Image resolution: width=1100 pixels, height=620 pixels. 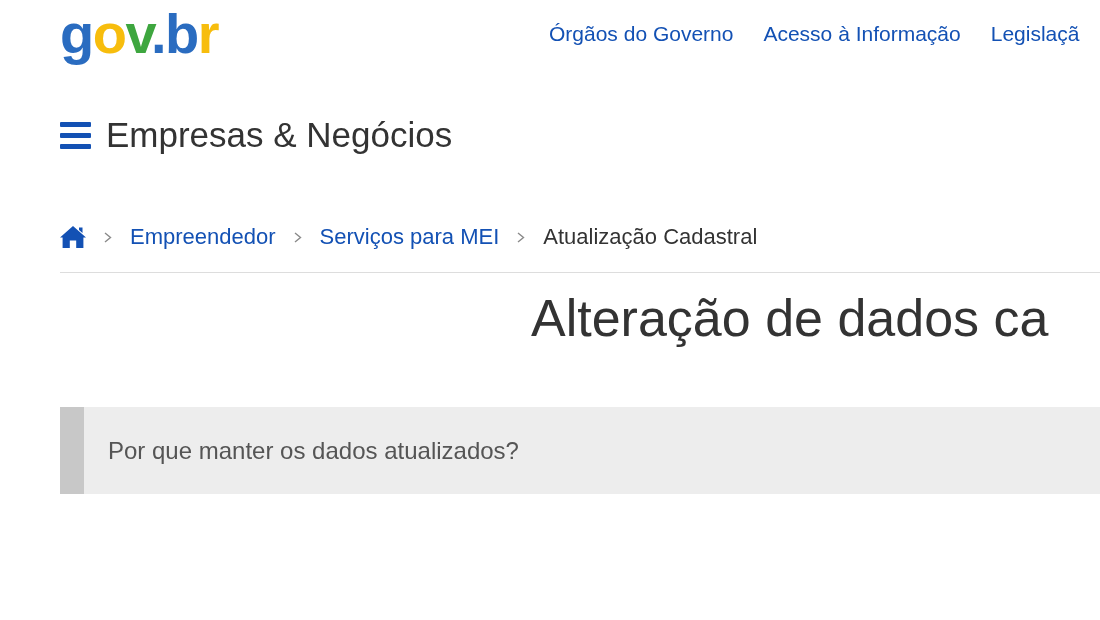 I want to click on page-title: Alteração de dados ca, so click(x=790, y=318).